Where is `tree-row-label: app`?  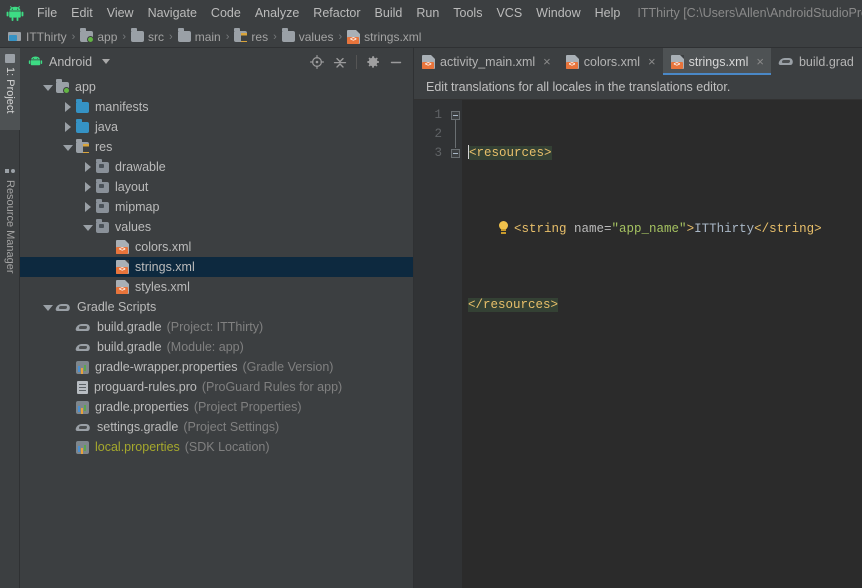
tree-row-label: app is located at coordinates (85, 87).